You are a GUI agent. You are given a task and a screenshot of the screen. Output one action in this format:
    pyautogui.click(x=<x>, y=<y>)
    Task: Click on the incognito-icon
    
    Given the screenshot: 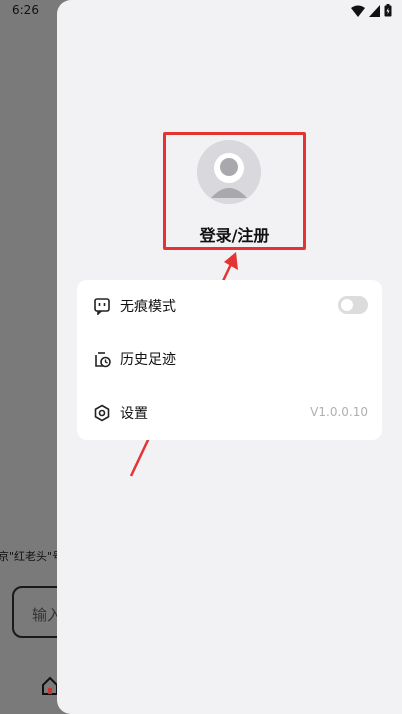 What is the action you would take?
    pyautogui.click(x=102, y=306)
    